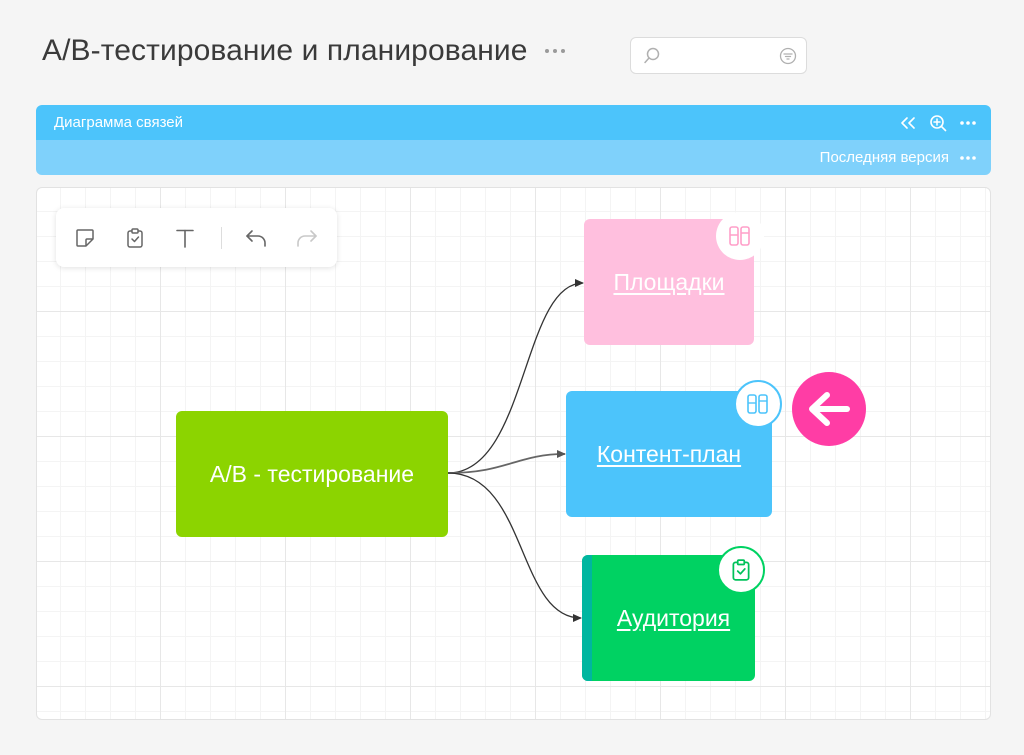  Describe the element at coordinates (119, 122) in the screenshot. I see `widget-title: Диаграмма связей` at that location.